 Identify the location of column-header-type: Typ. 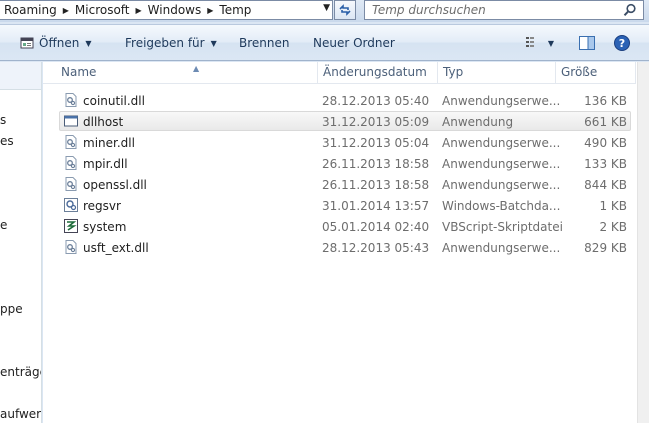
(497, 73).